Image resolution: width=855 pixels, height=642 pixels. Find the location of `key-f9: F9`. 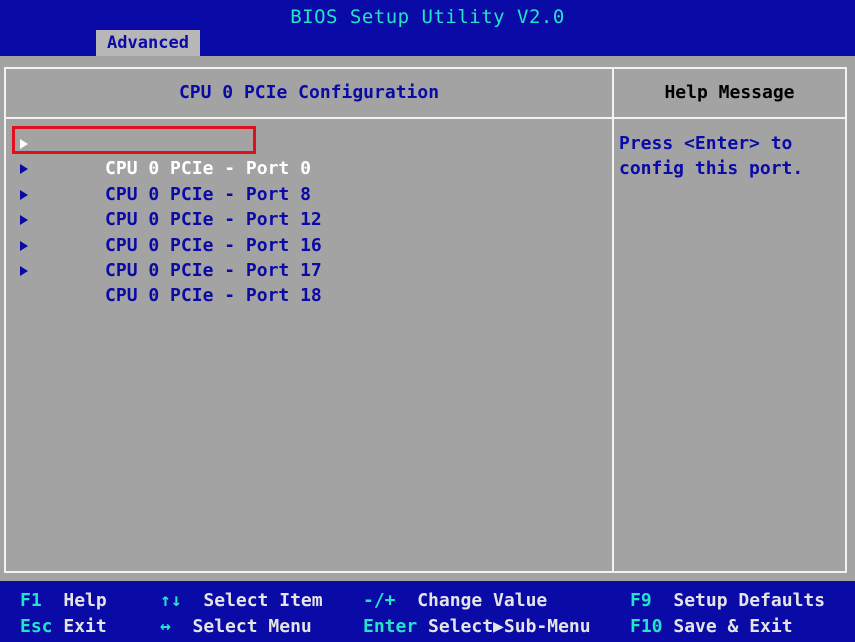

key-f9: F9 is located at coordinates (641, 600).